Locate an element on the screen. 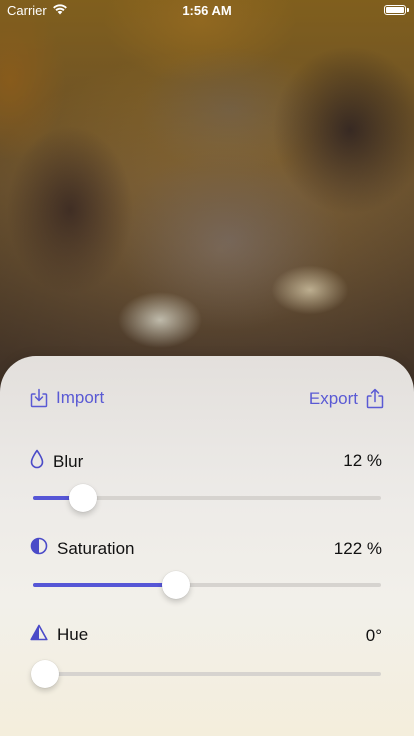  slider-track is located at coordinates (207, 674).